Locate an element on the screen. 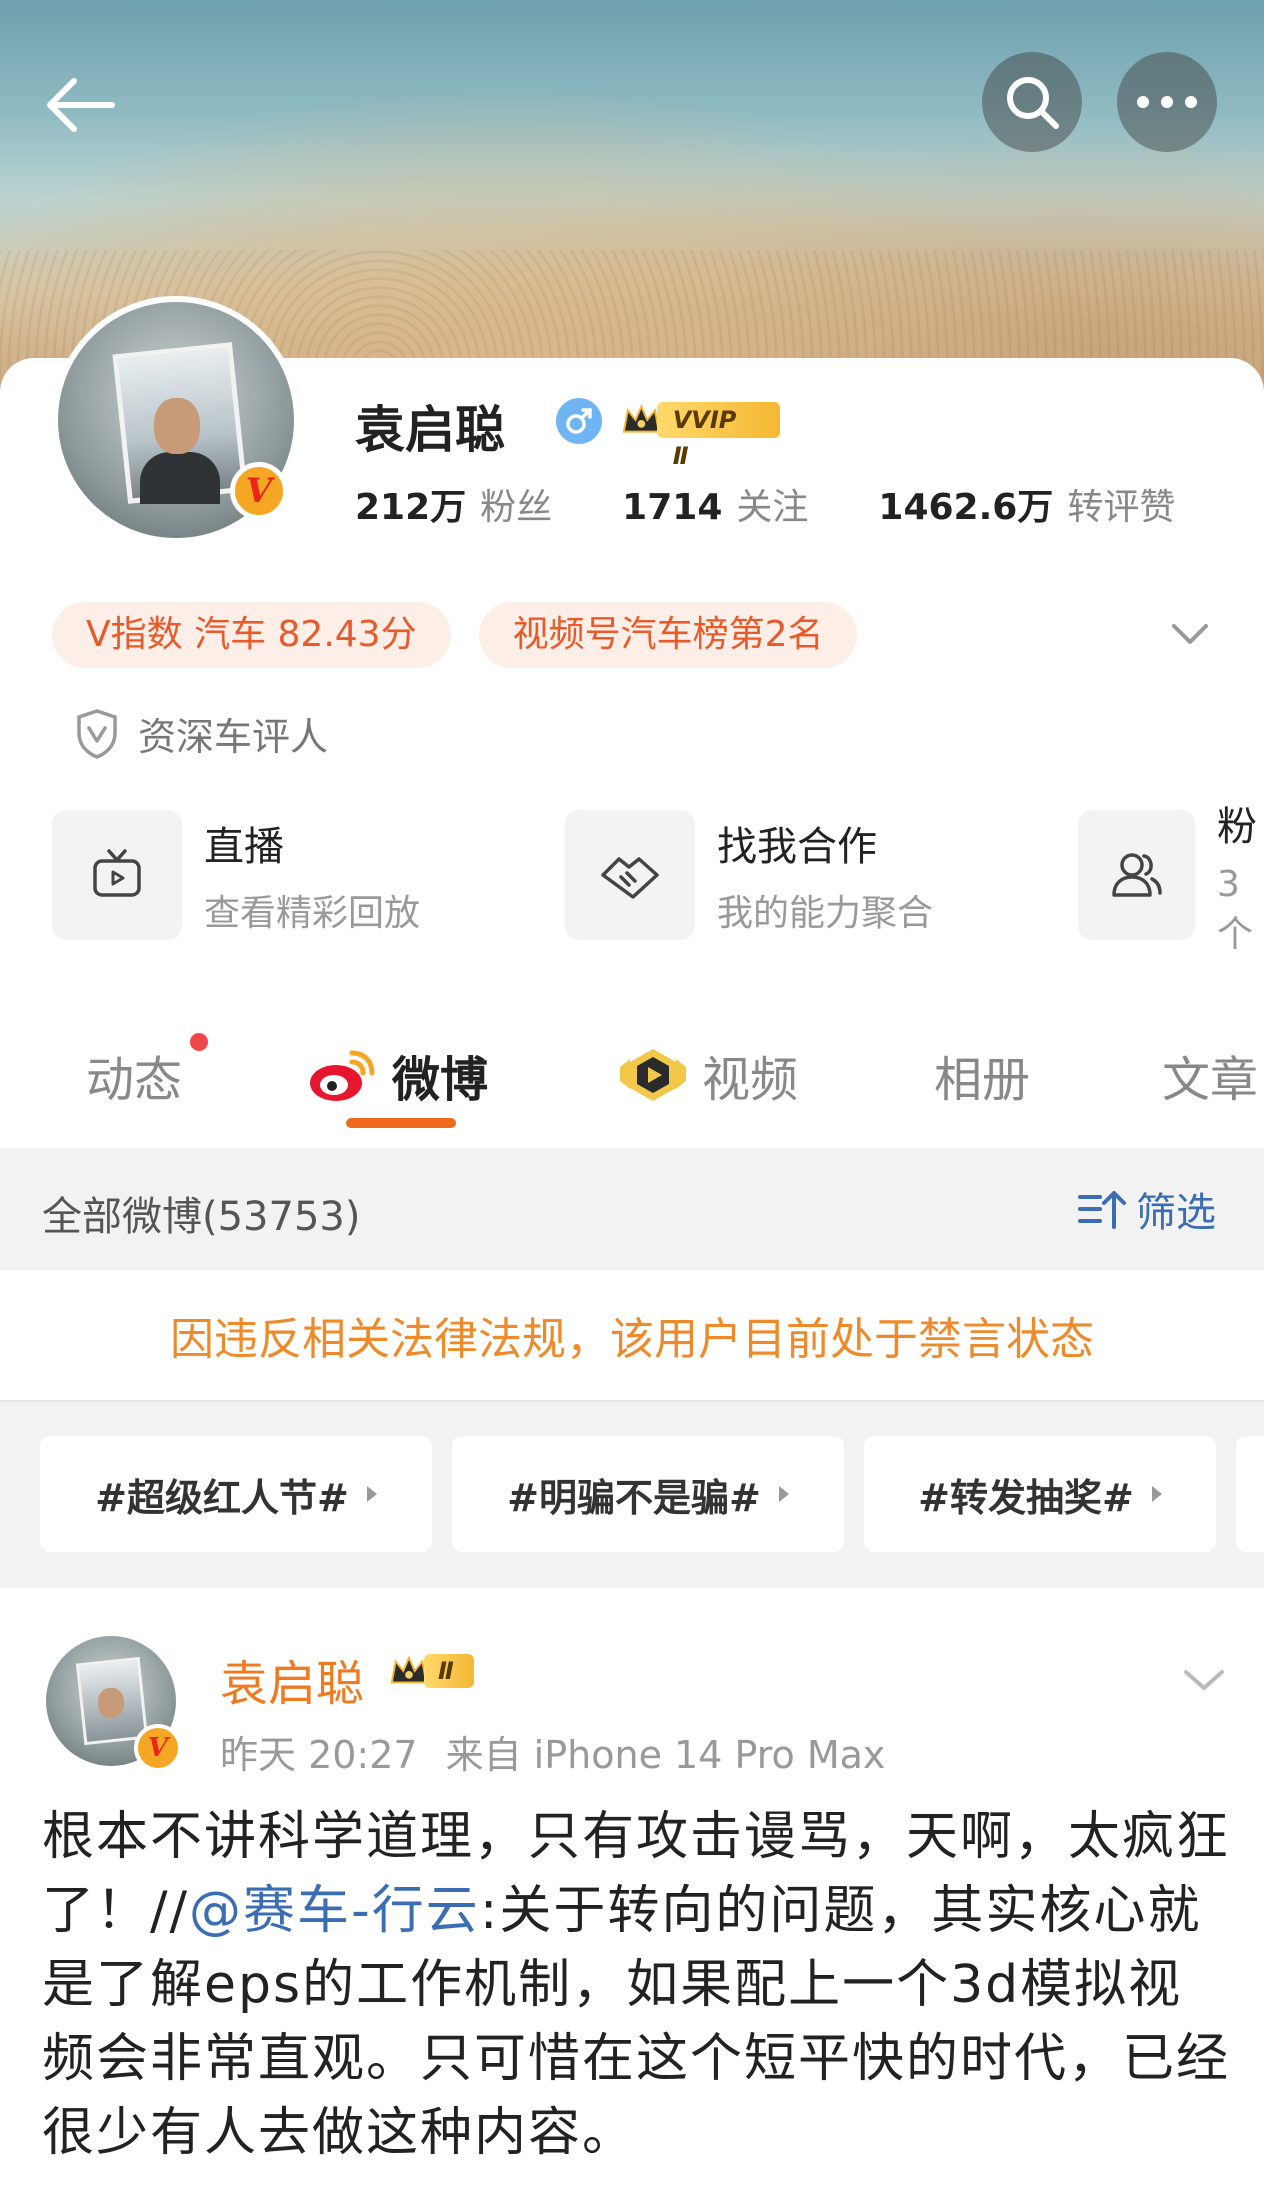 The width and height of the screenshot is (1264, 2205). quick-link-cooperation: 找我合作 我的能力聚合 is located at coordinates (749, 875).